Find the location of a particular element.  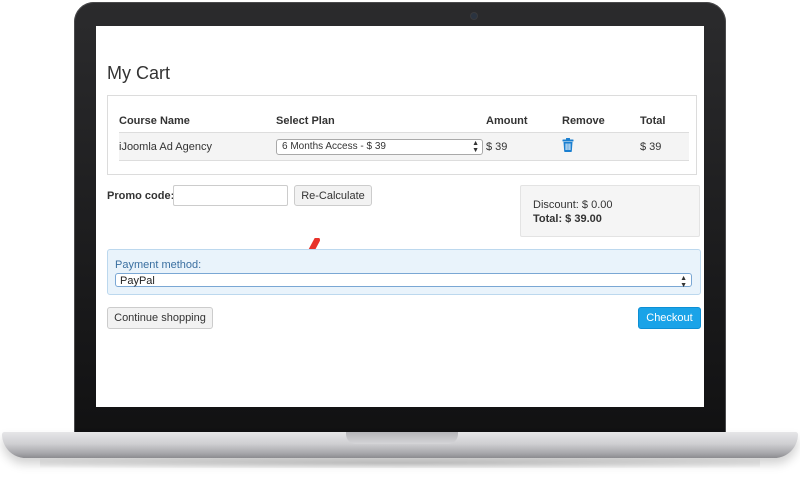

laptop-base is located at coordinates (400, 445).